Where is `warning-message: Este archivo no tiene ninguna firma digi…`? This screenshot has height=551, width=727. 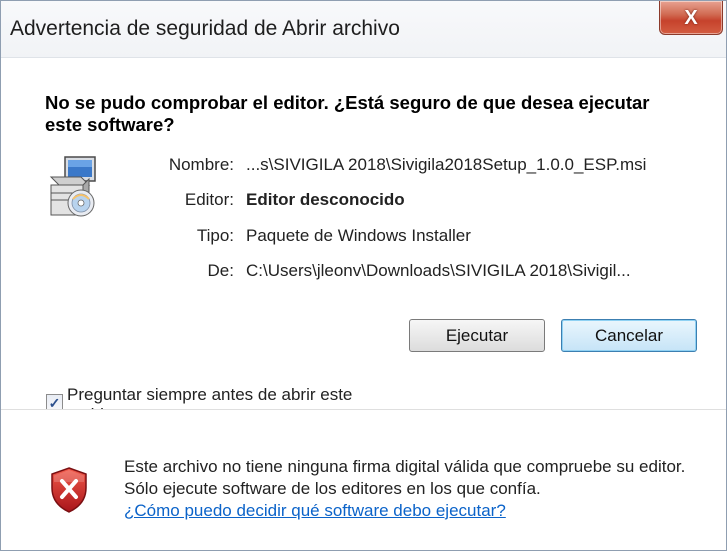
warning-message: Este archivo no tiene ninguna firma digi… is located at coordinates (414, 489).